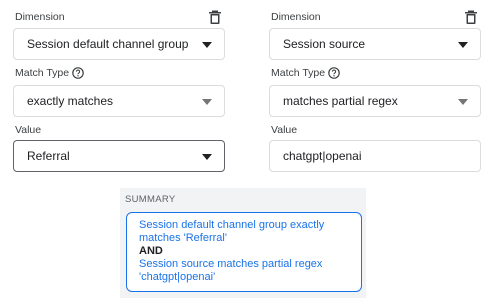  I want to click on value-select: Referral, so click(119, 156).